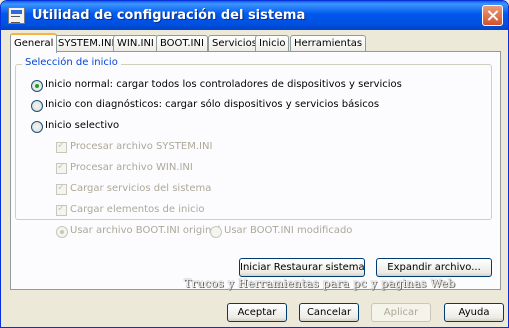  I want to click on system-services-label: Cargar servicios del sistema, so click(141, 188).